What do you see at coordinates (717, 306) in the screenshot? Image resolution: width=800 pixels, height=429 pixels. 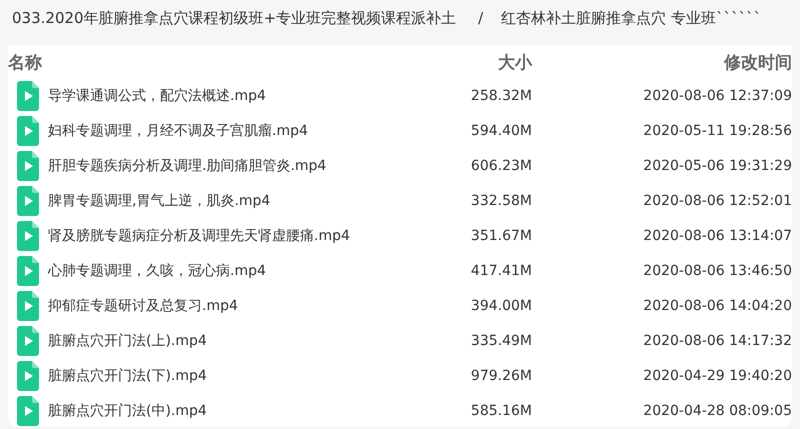 I see `modified-time: 2020-08-06 14:04:20` at bounding box center [717, 306].